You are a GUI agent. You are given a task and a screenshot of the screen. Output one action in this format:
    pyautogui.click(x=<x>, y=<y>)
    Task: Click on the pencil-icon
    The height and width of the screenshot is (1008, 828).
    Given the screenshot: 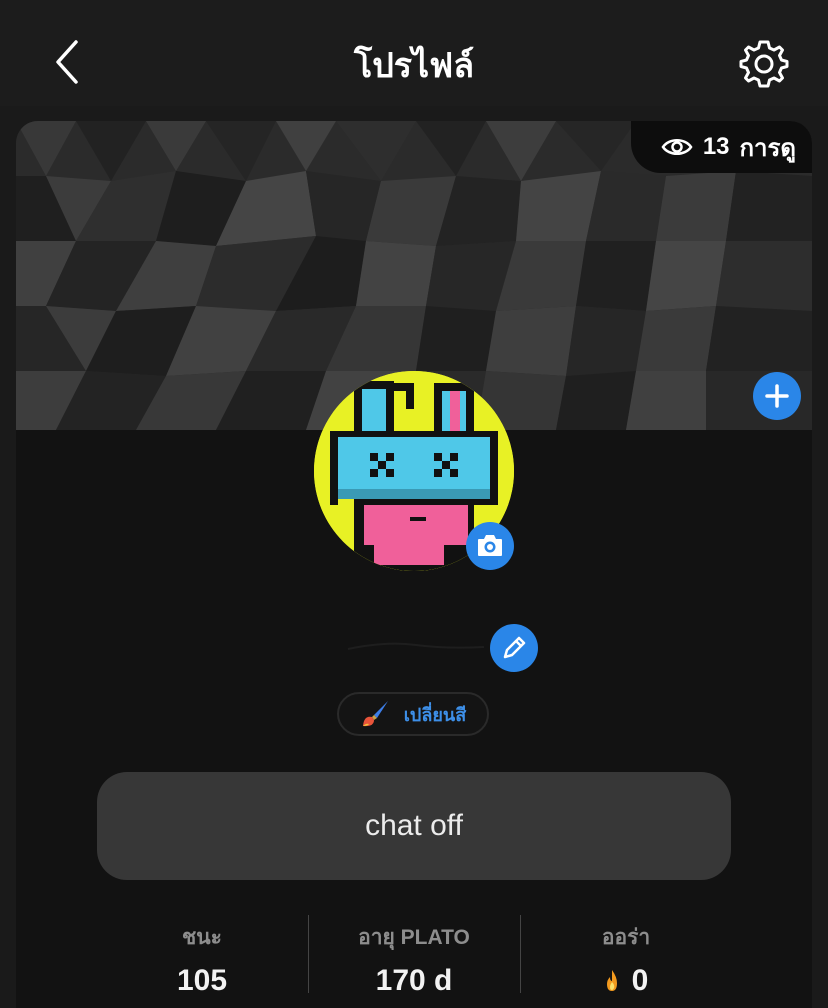 What is the action you would take?
    pyautogui.click(x=514, y=647)
    